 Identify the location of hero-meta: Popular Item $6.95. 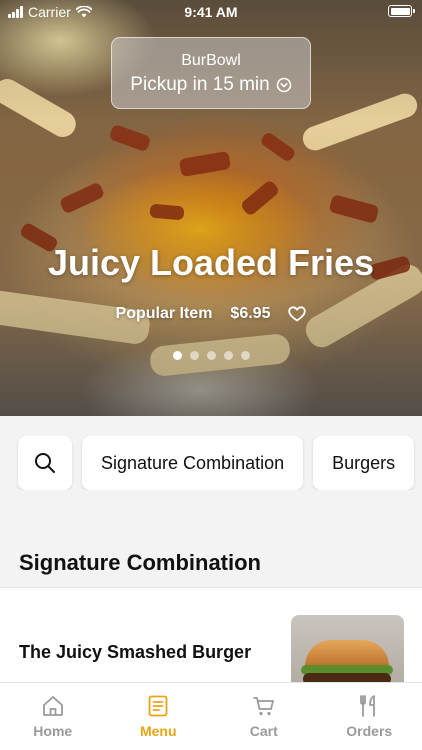
(211, 314).